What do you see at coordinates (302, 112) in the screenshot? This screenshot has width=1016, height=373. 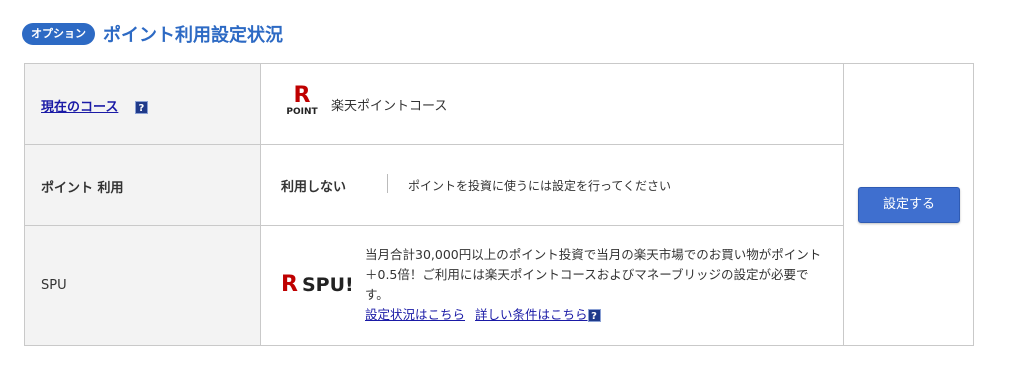 I see `rakuten-point-sublabel: POINT` at bounding box center [302, 112].